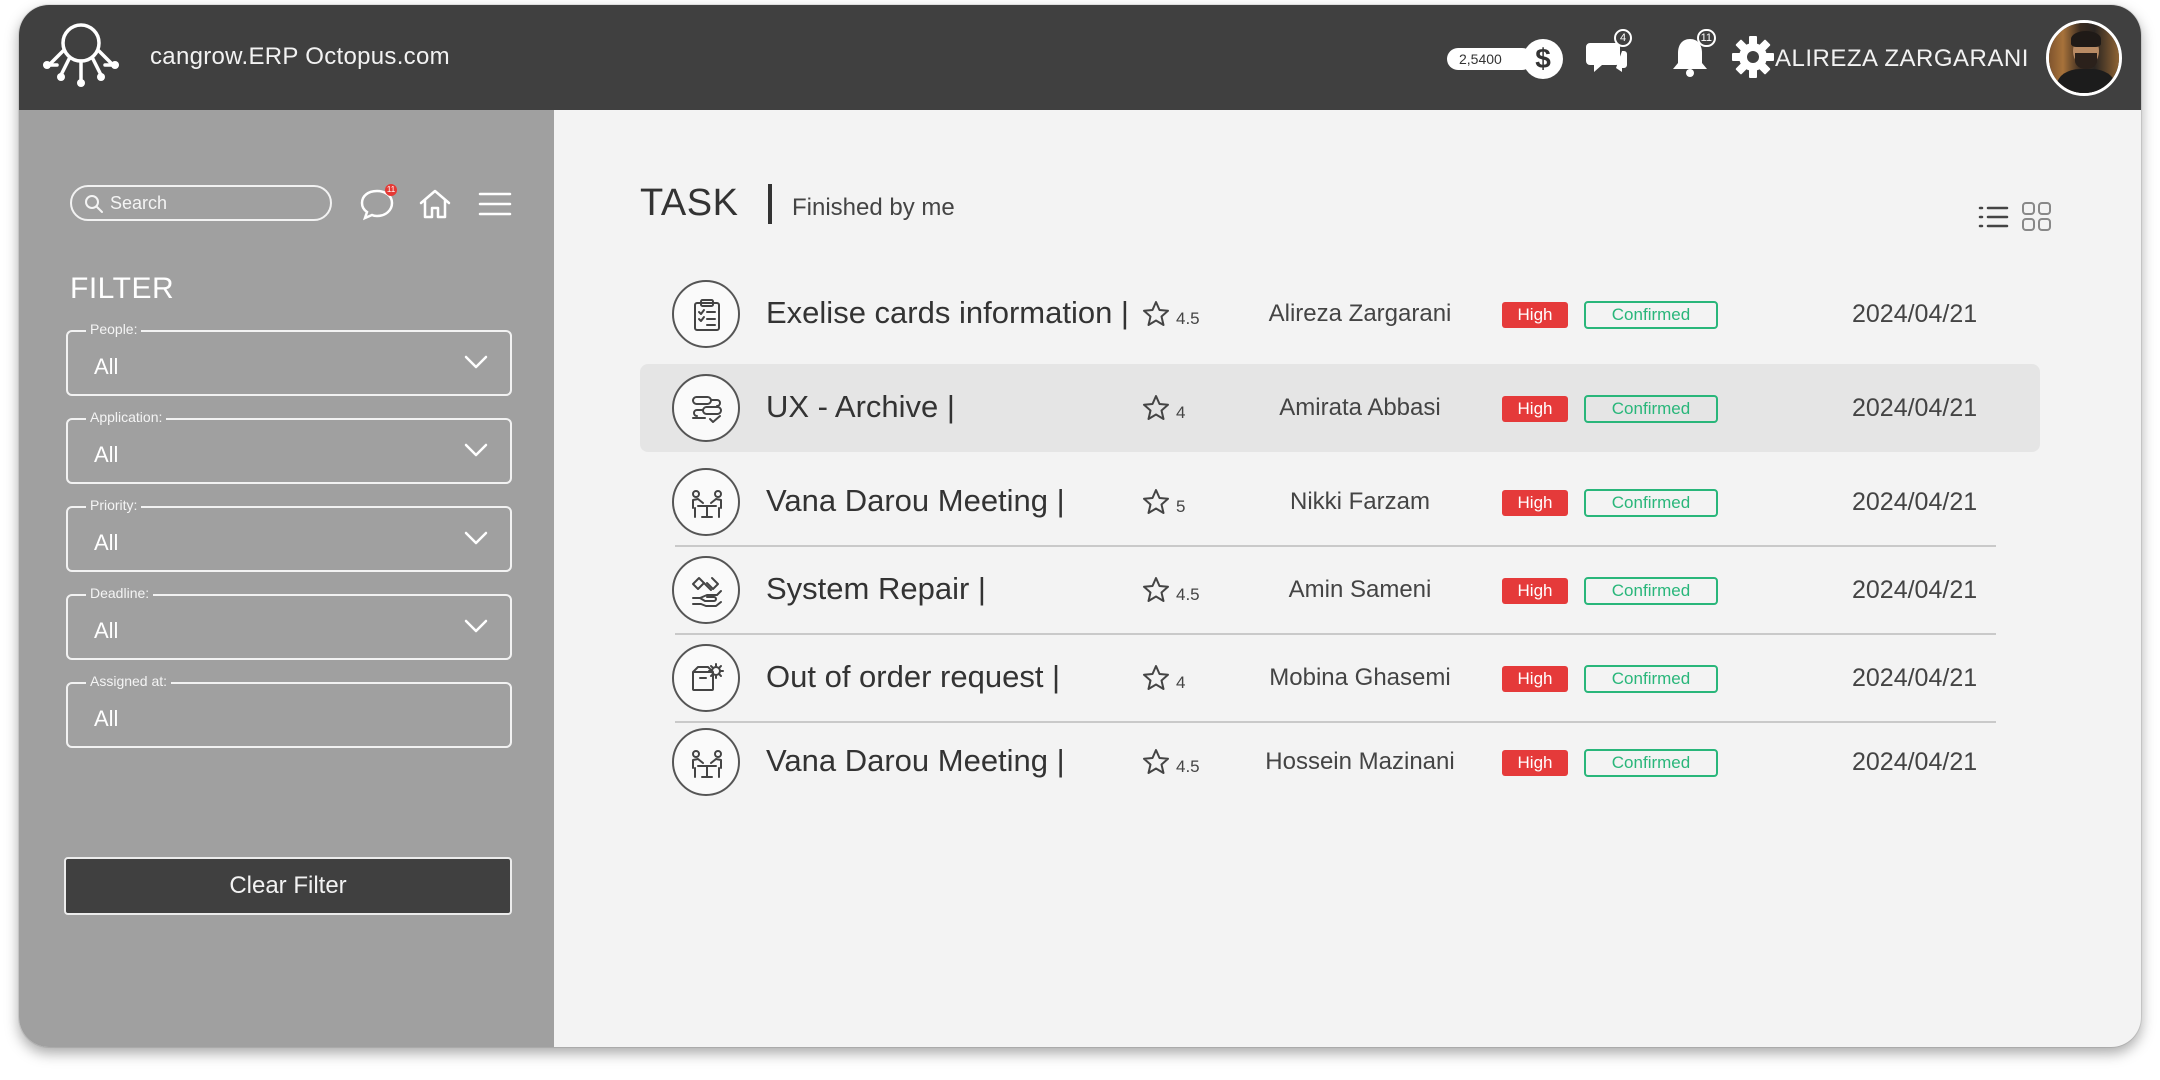  What do you see at coordinates (2037, 217) in the screenshot?
I see `grid-view-icon` at bounding box center [2037, 217].